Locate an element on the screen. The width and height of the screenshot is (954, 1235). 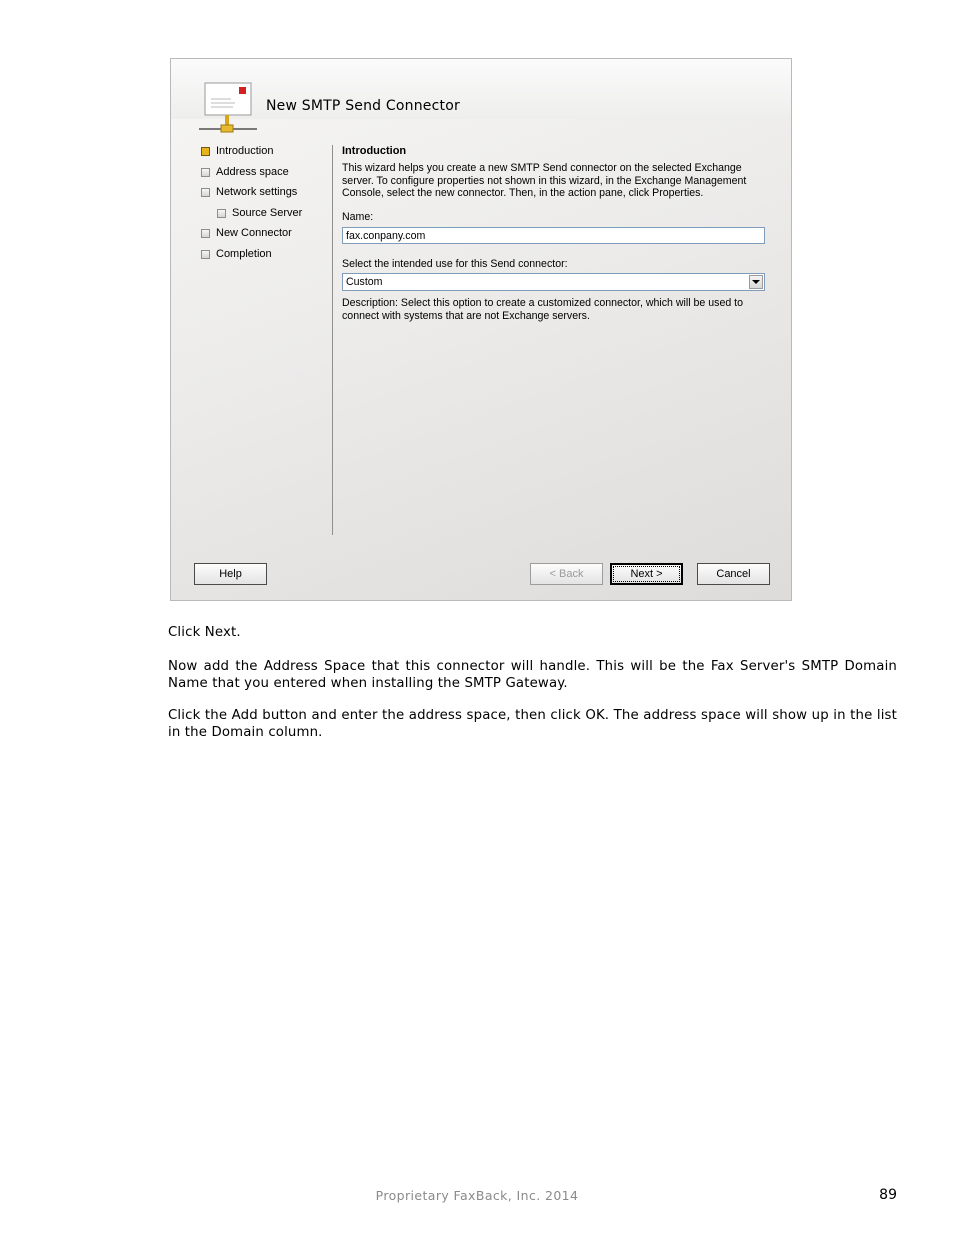
send-connector-icon is located at coordinates (228, 107).